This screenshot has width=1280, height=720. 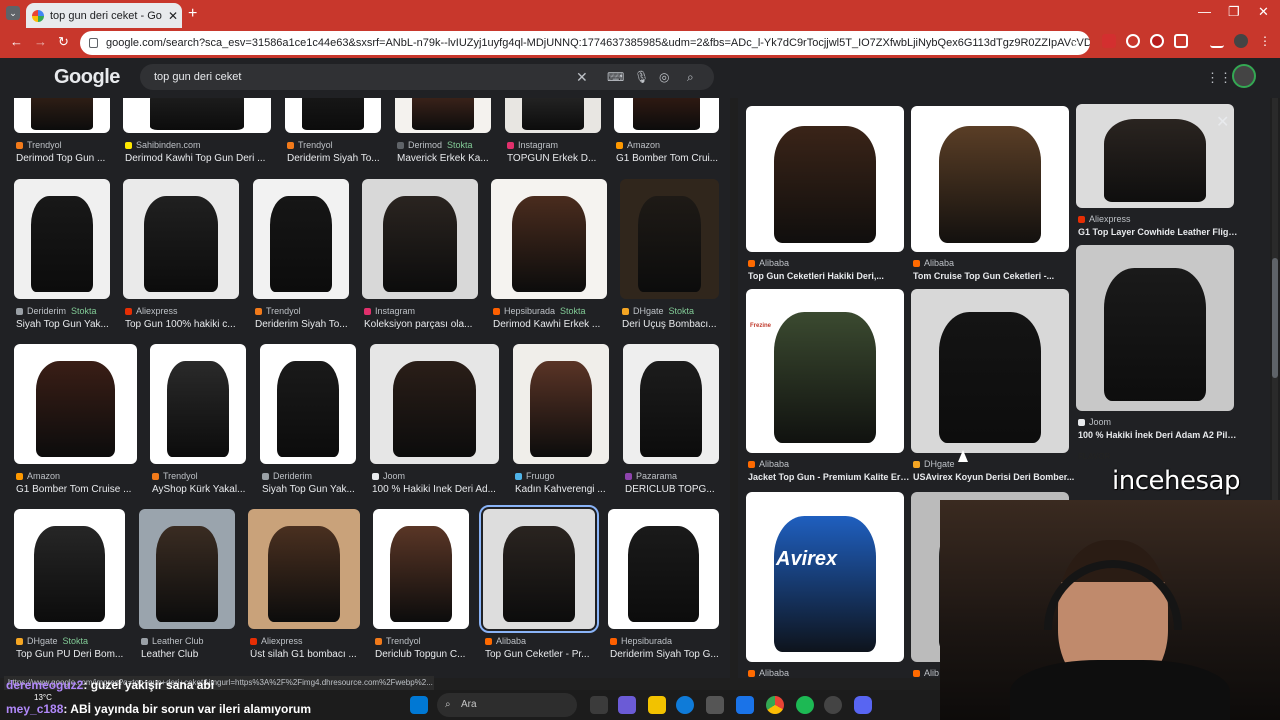 I want to click on puzzle-extensions-icon, so click(x=1181, y=41).